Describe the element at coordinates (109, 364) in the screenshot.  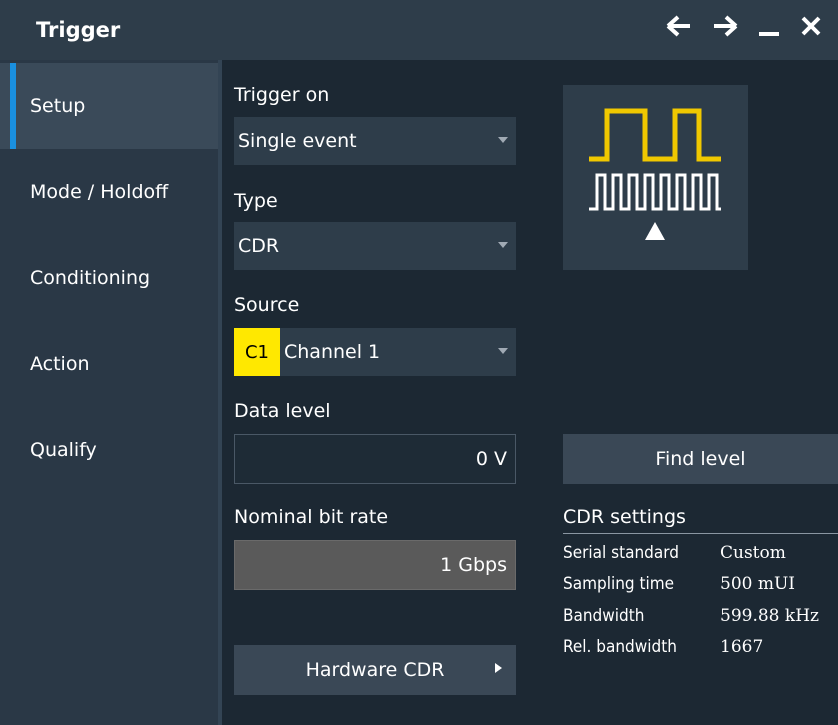
I see `sidebar-item-action: Action` at that location.